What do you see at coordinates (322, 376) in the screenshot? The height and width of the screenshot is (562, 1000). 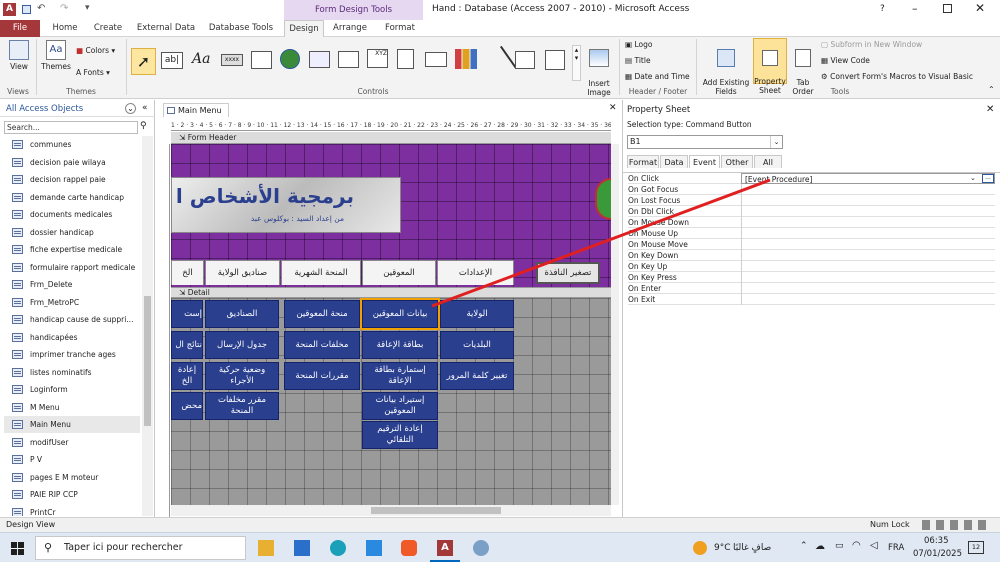 I see `form-command-button: مقررات المنحة` at bounding box center [322, 376].